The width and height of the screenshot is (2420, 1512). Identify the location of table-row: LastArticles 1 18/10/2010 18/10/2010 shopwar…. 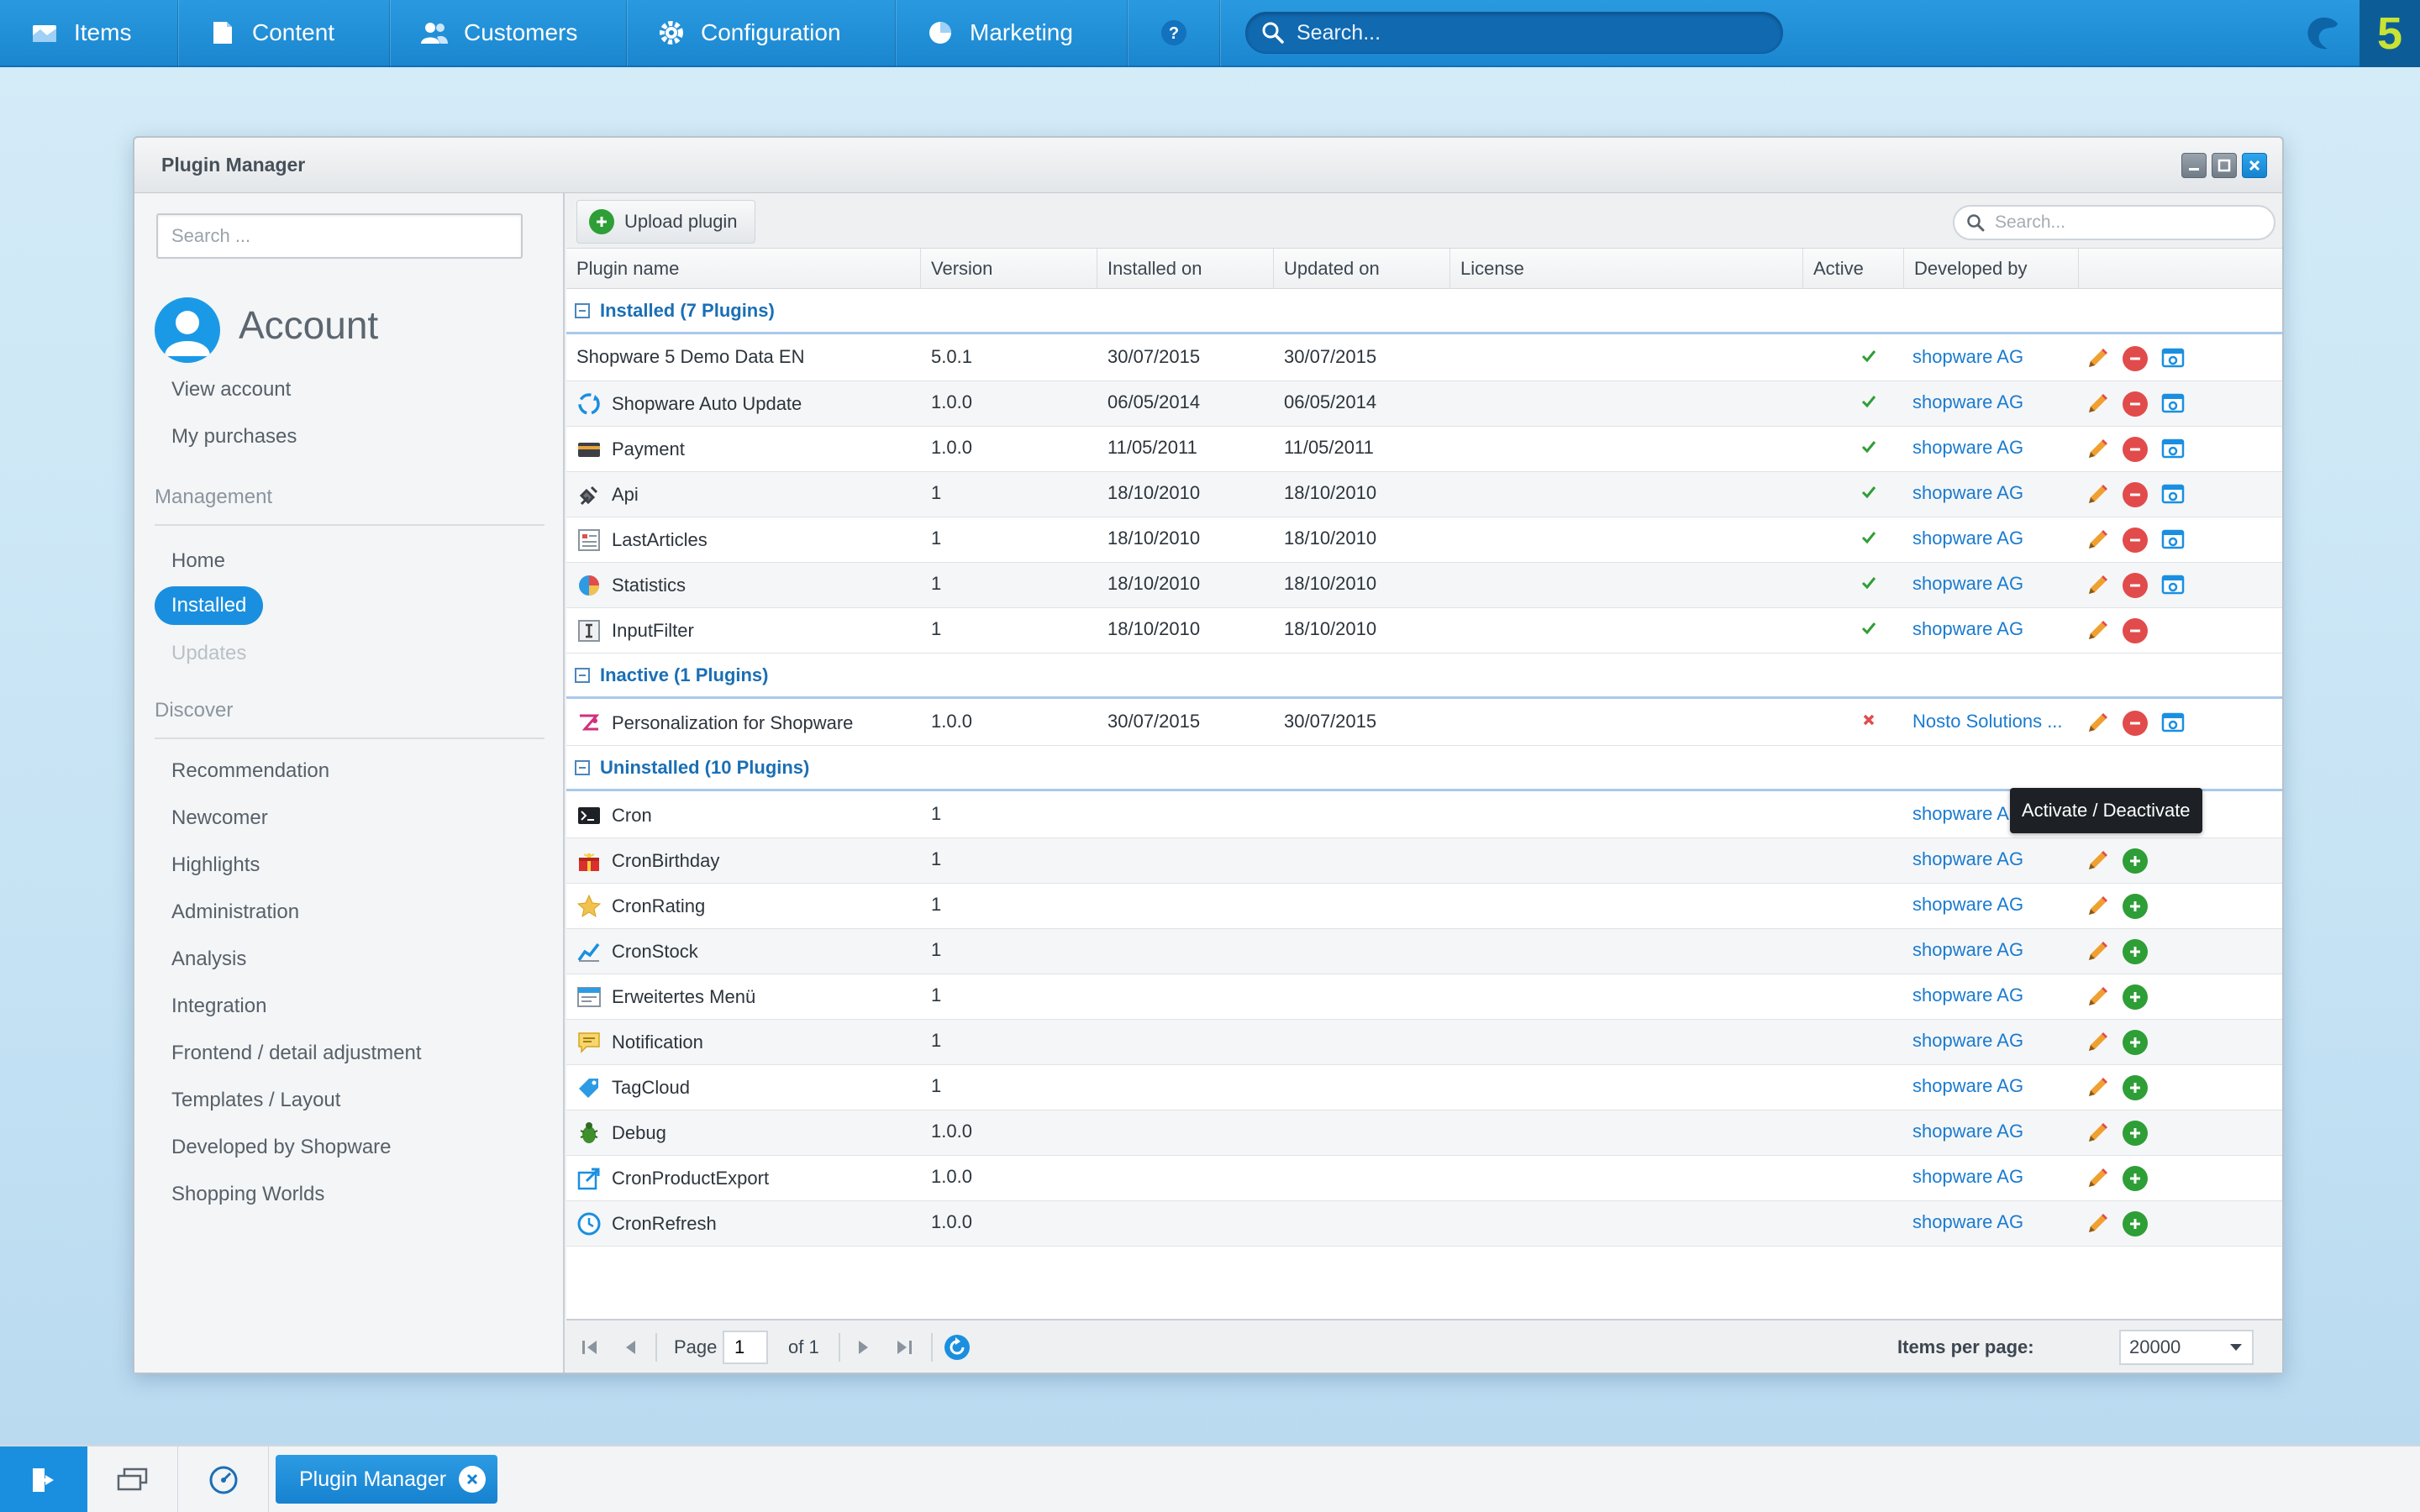
(1424, 540).